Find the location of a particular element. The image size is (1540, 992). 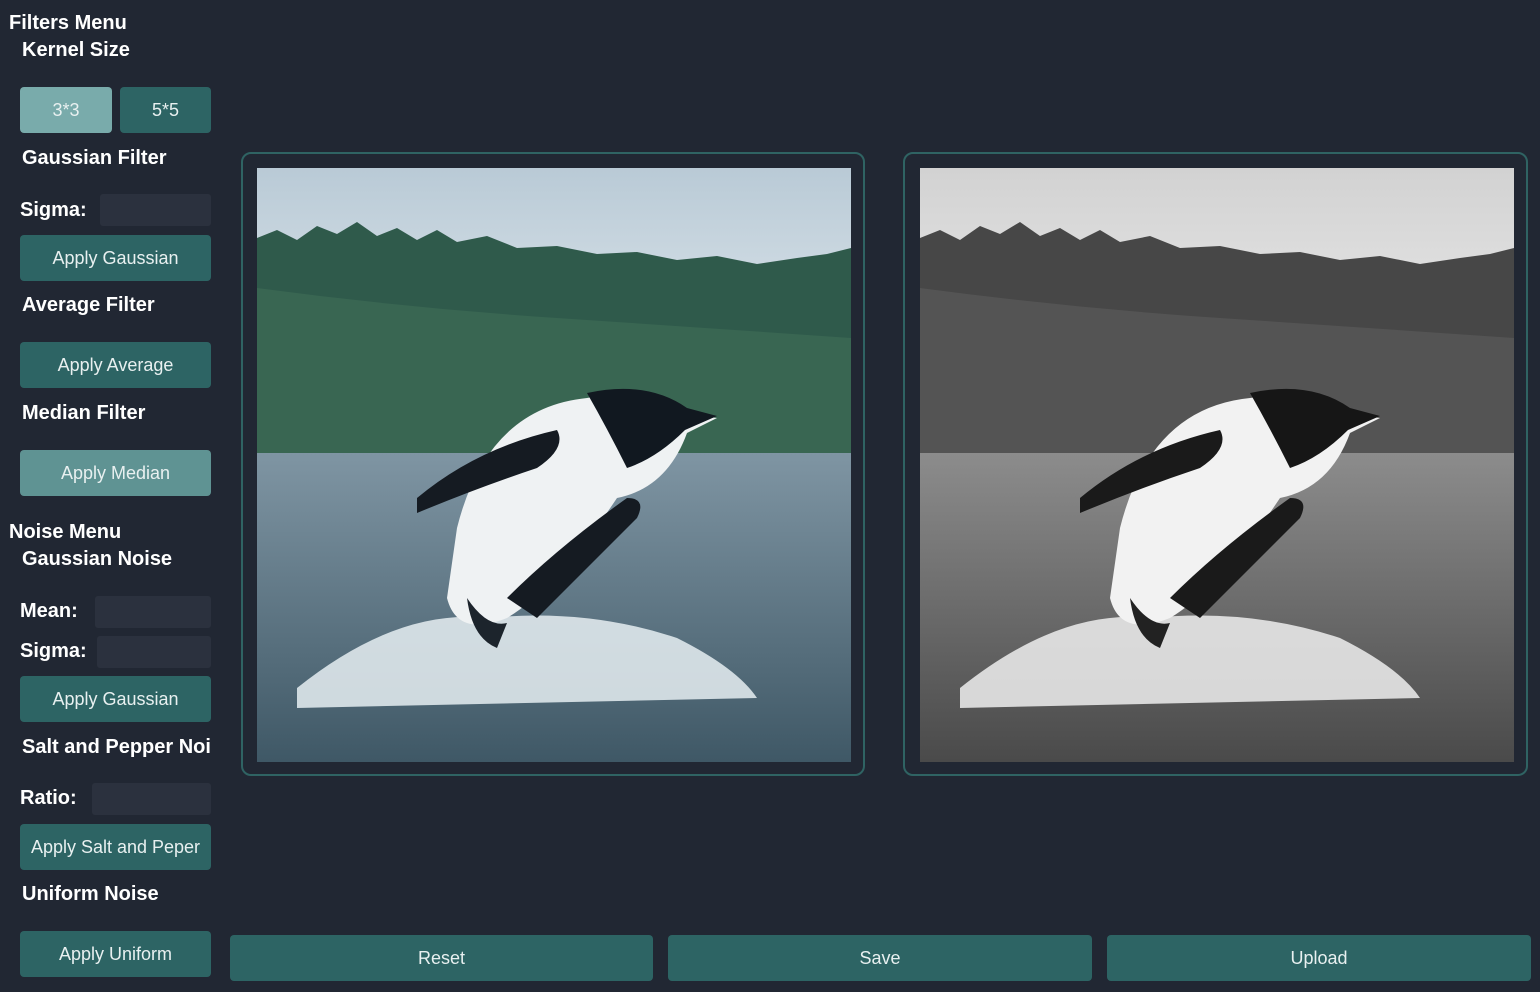

uniform-noise-title: Uniform Noise is located at coordinates (90, 894).